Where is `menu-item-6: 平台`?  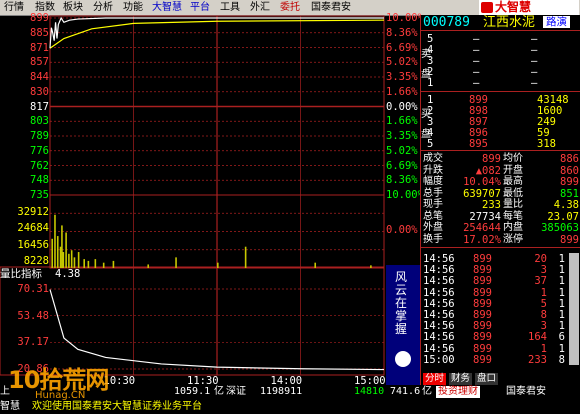
menu-item-6: 平台 is located at coordinates (200, 7).